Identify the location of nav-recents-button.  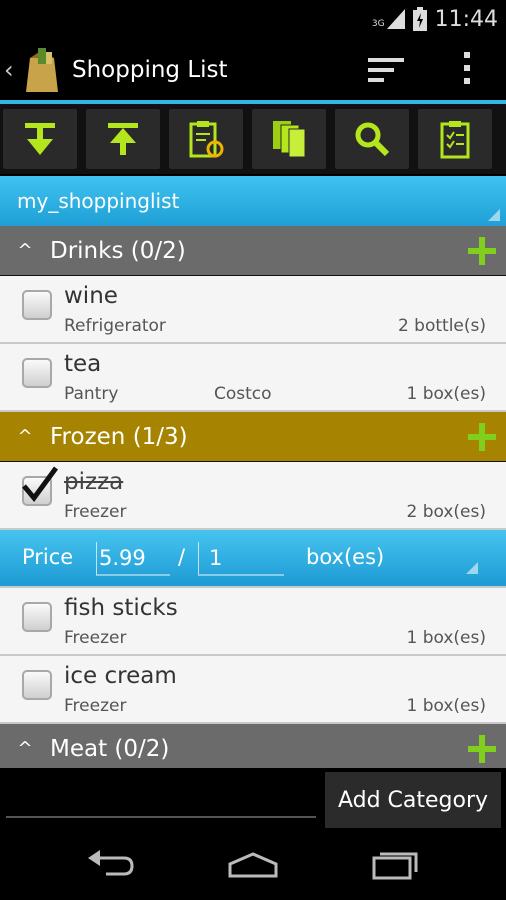
(395, 865).